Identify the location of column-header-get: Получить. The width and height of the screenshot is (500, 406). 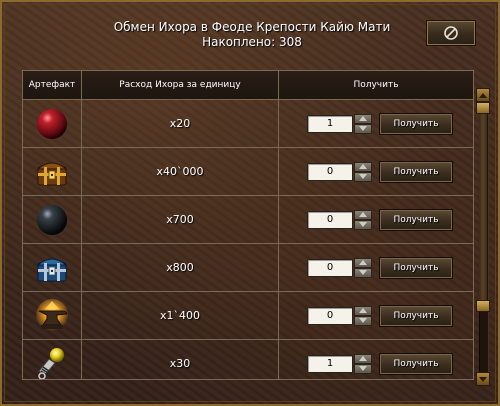
(376, 85).